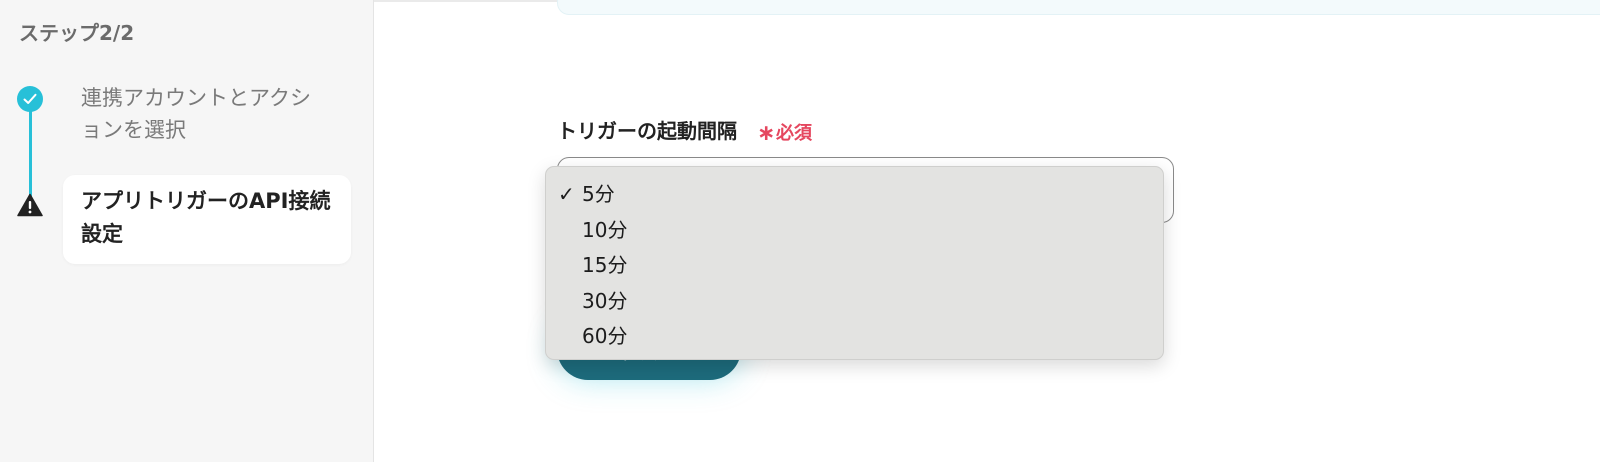 The height and width of the screenshot is (462, 1600). Describe the element at coordinates (605, 300) in the screenshot. I see `option-label: 30分` at that location.